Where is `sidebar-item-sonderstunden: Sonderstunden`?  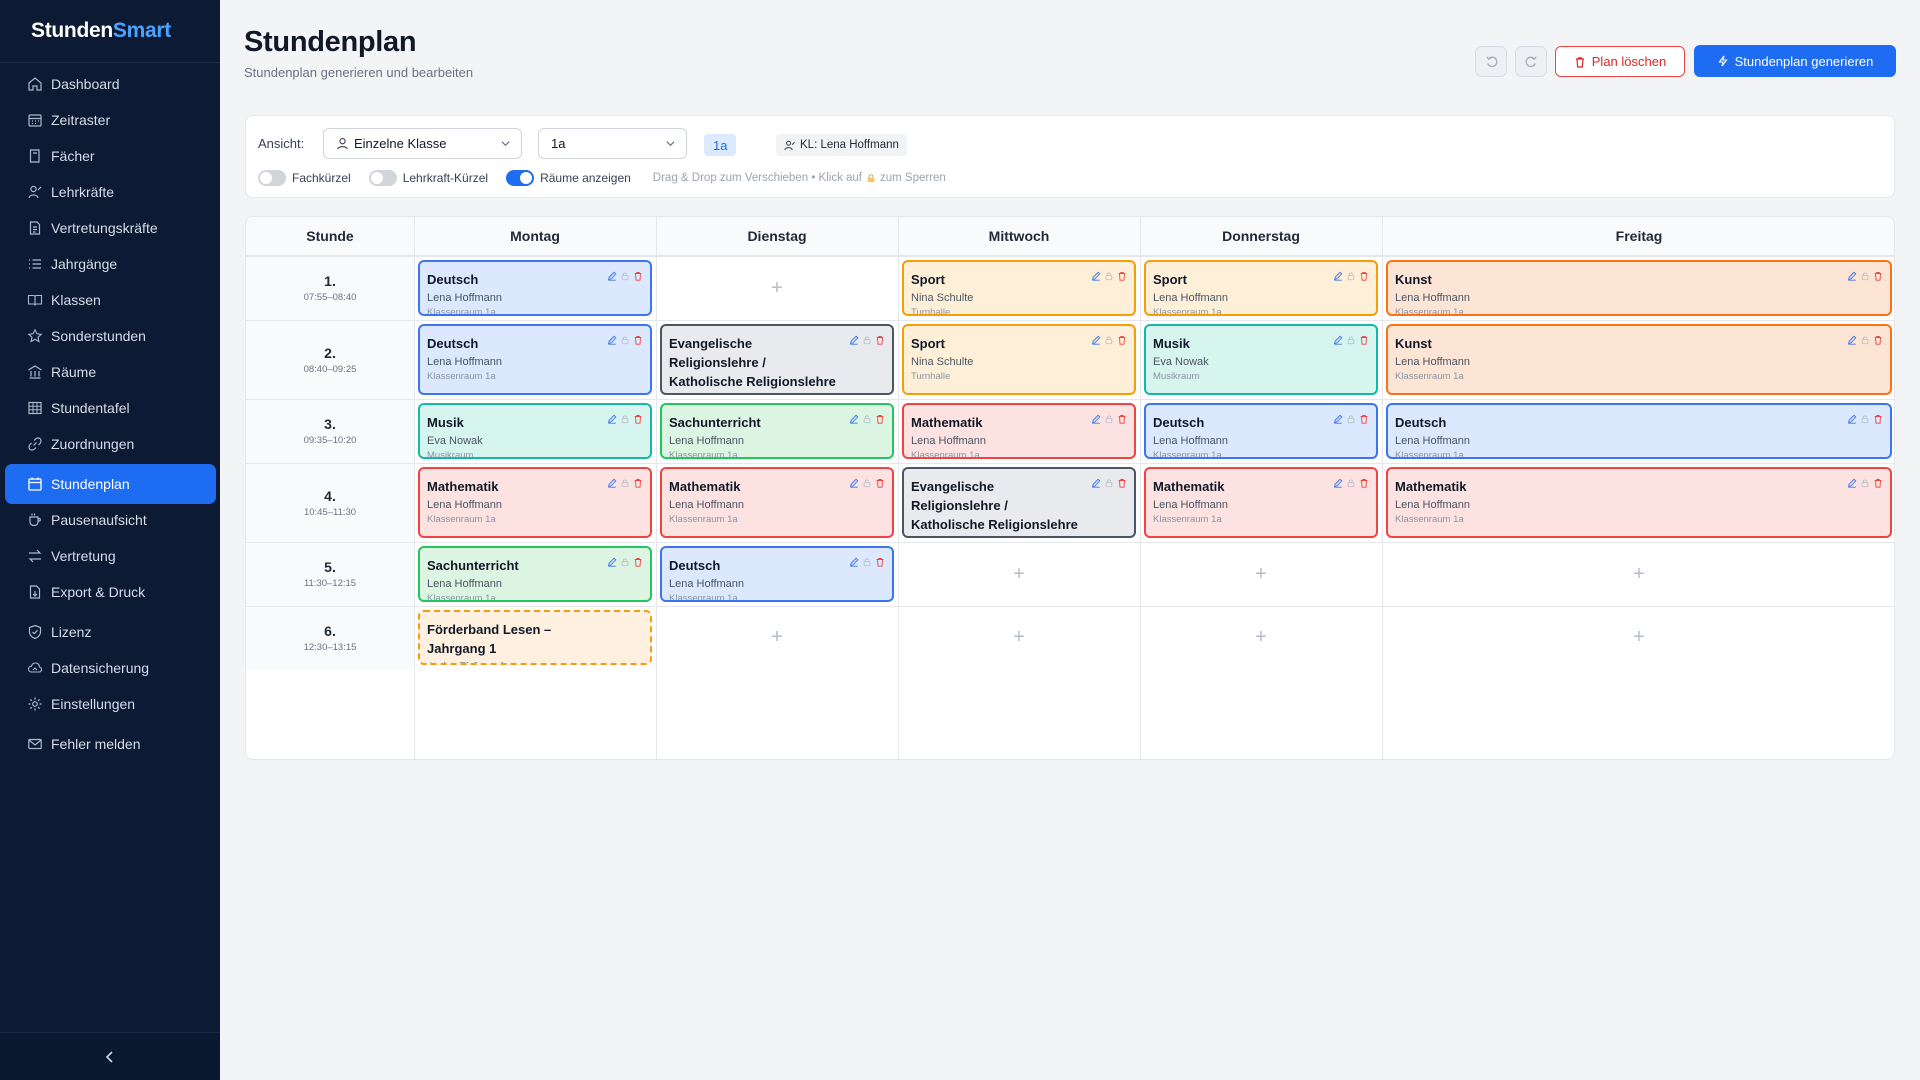
sidebar-item-sonderstunden: Sonderstunden is located at coordinates (110, 336).